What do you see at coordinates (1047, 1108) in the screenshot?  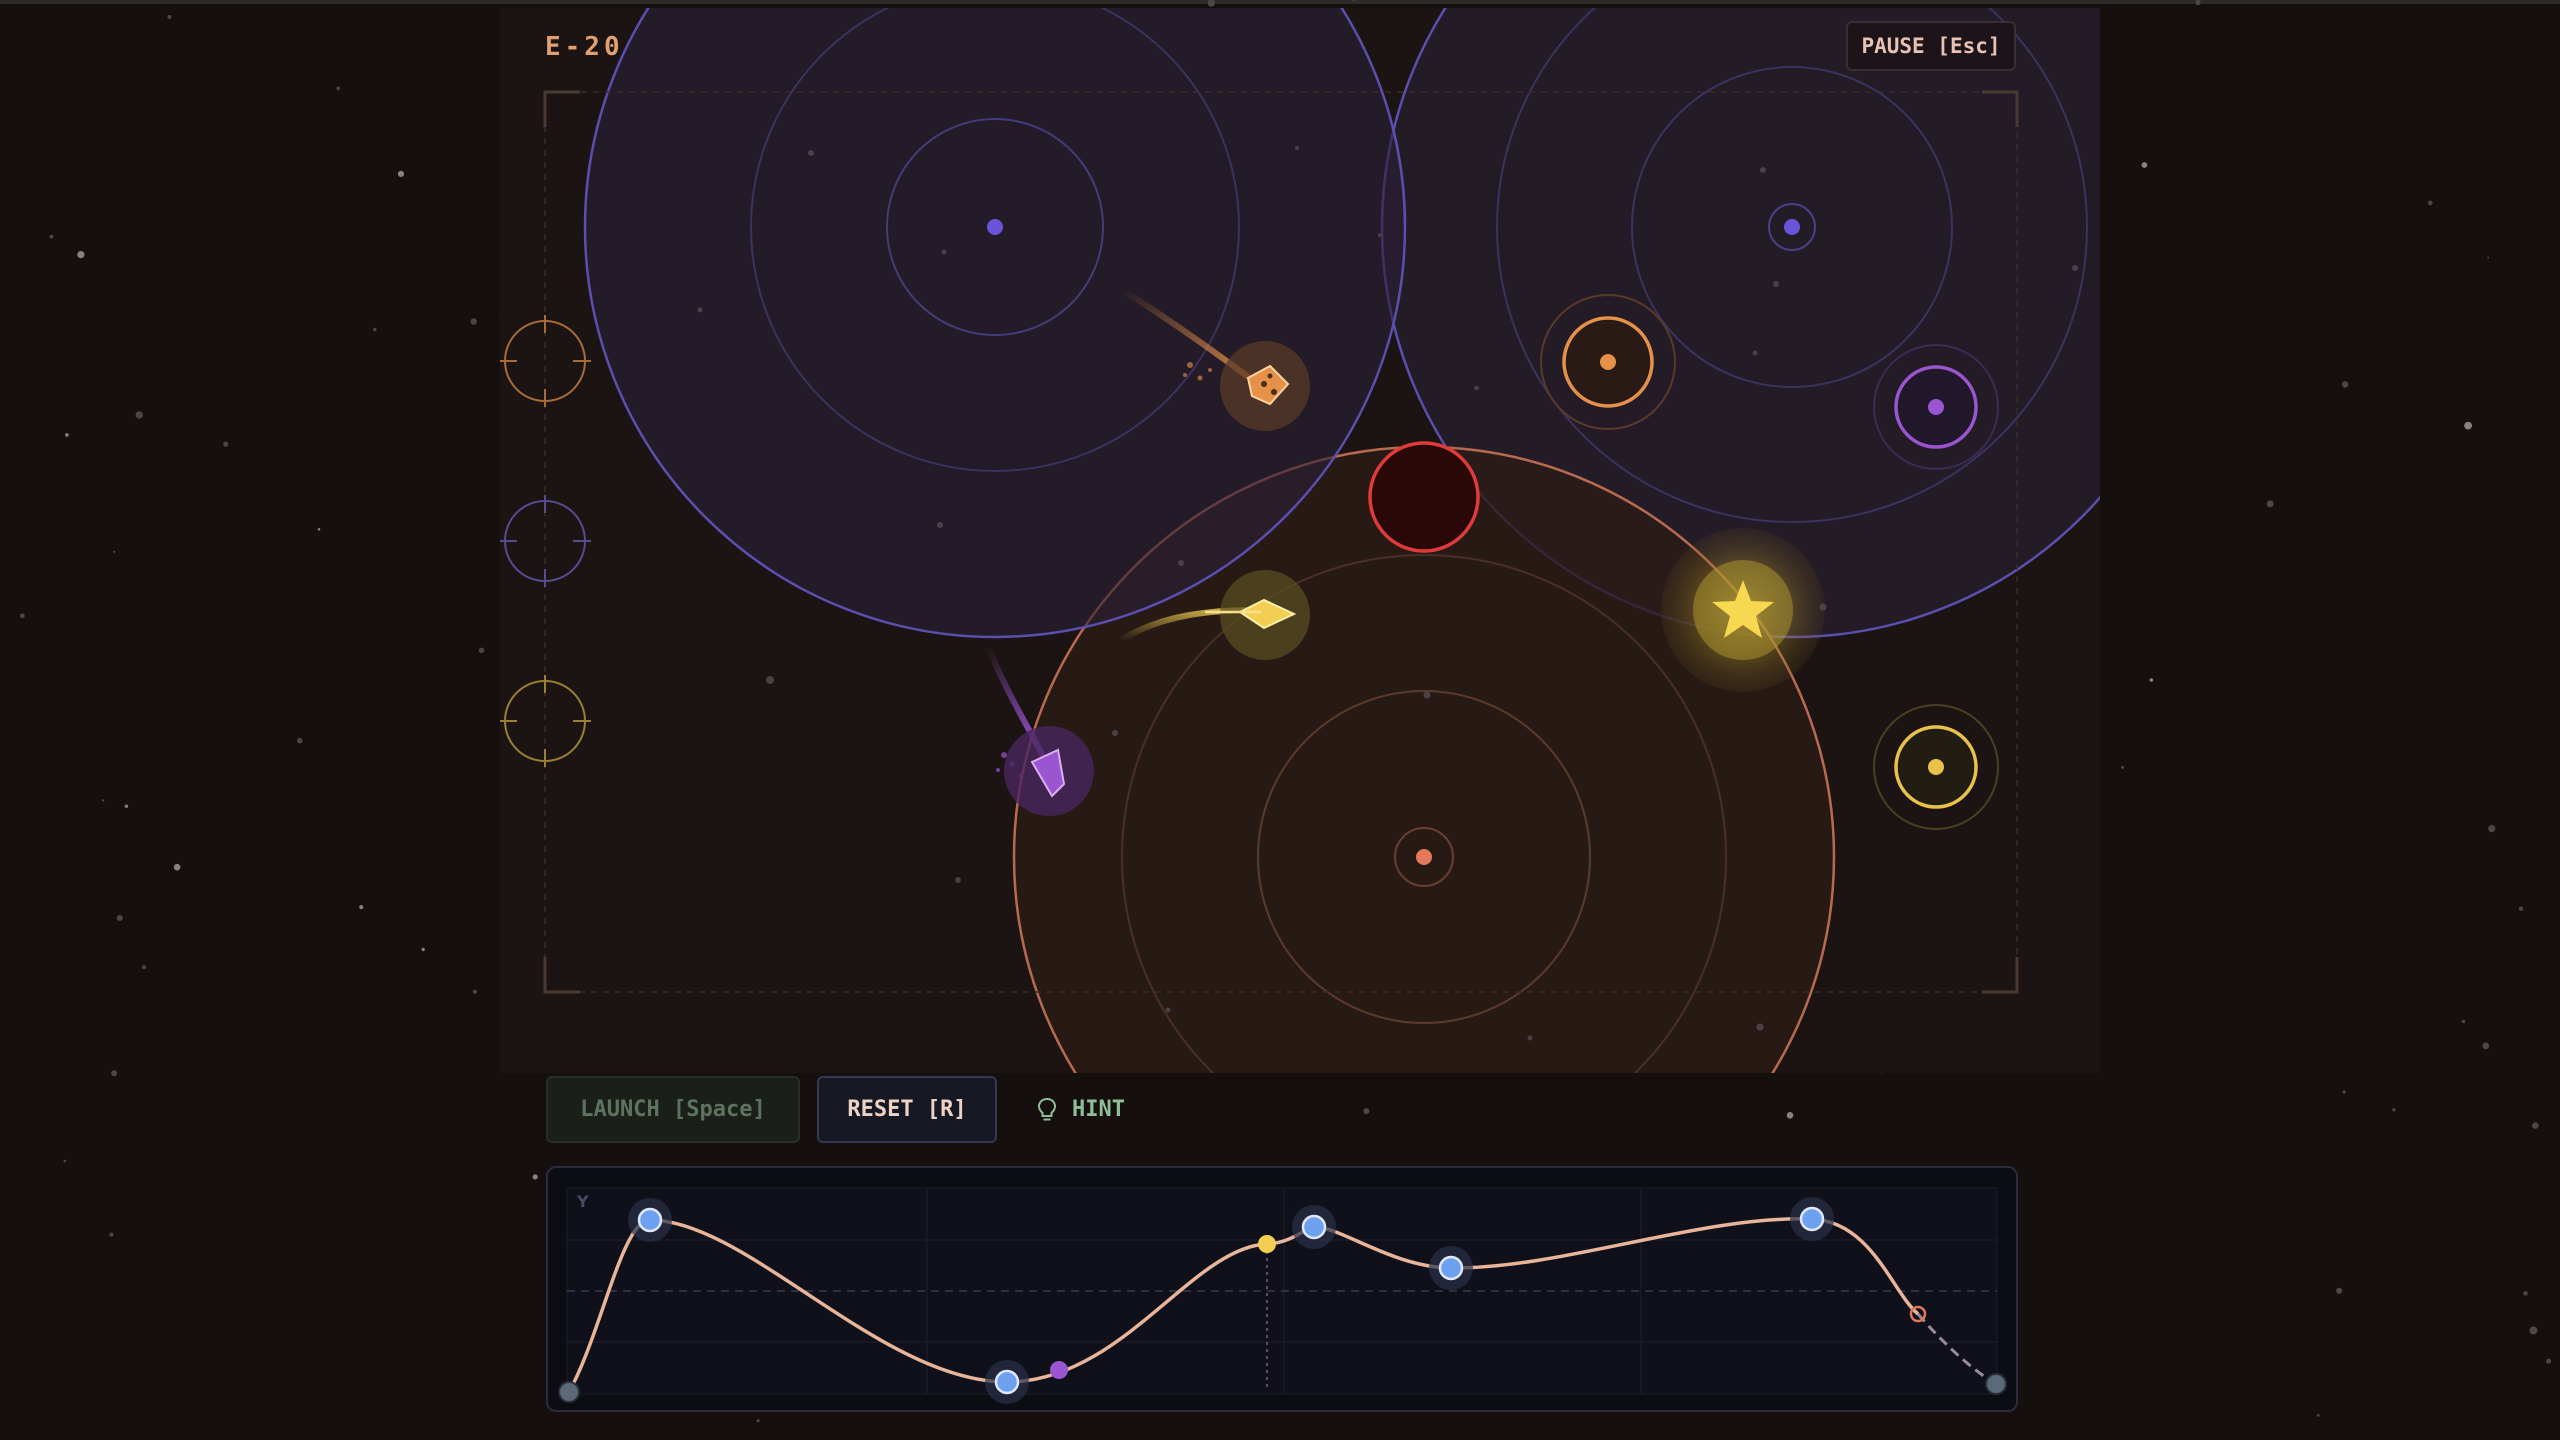 I see `lightbulb-icon` at bounding box center [1047, 1108].